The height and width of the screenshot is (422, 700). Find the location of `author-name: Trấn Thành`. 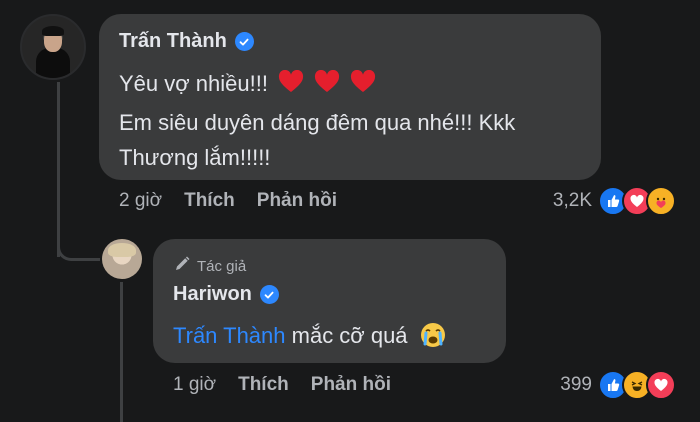

author-name: Trấn Thành is located at coordinates (173, 41).